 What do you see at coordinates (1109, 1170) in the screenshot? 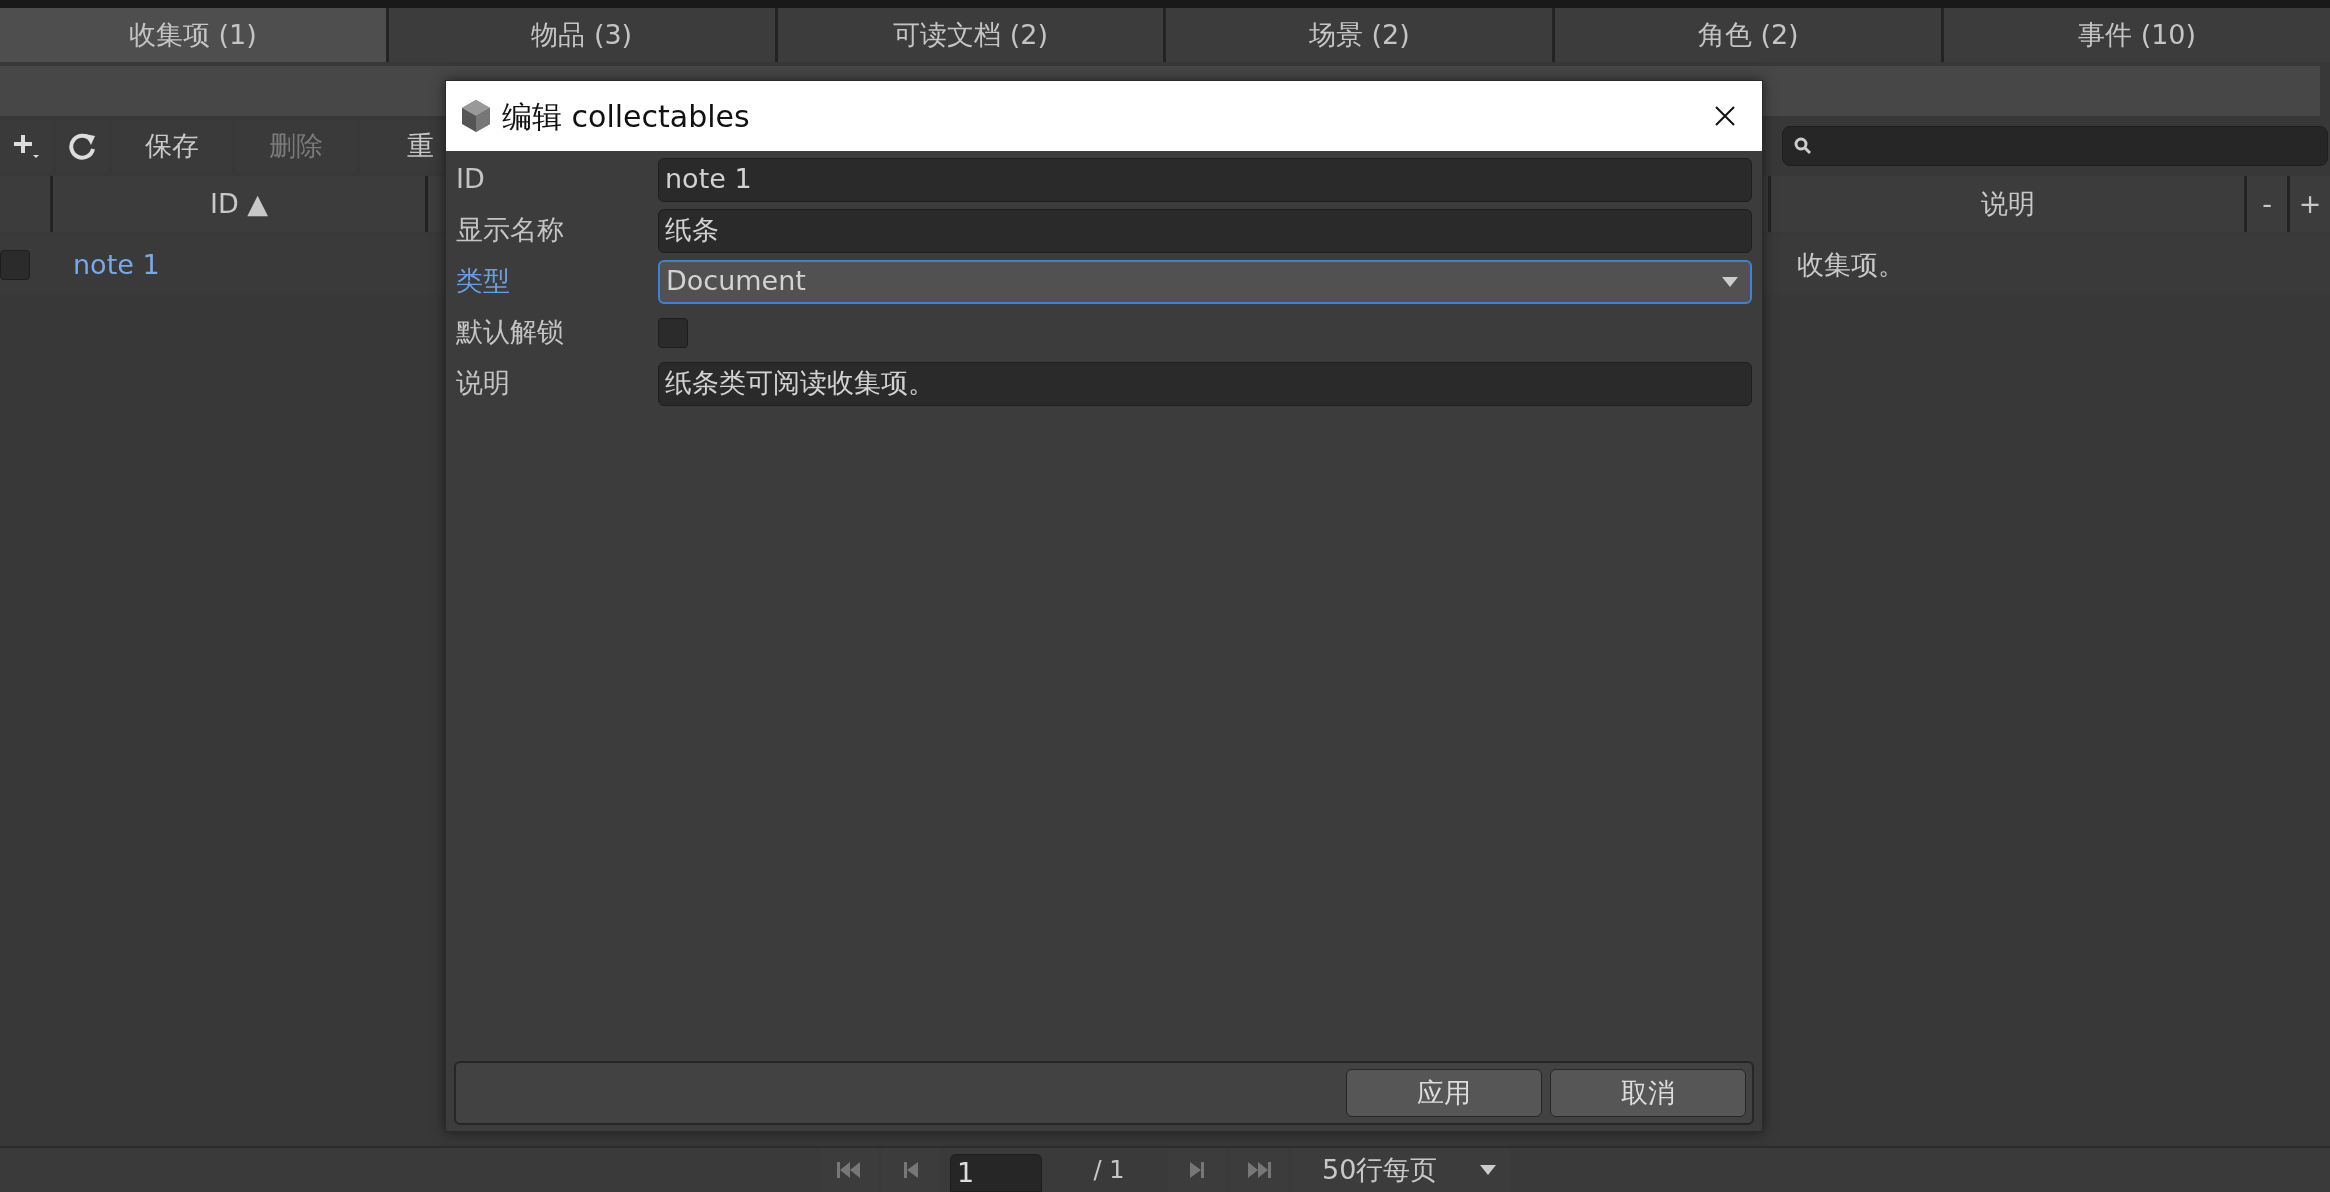
I see `page-total: / 1` at bounding box center [1109, 1170].